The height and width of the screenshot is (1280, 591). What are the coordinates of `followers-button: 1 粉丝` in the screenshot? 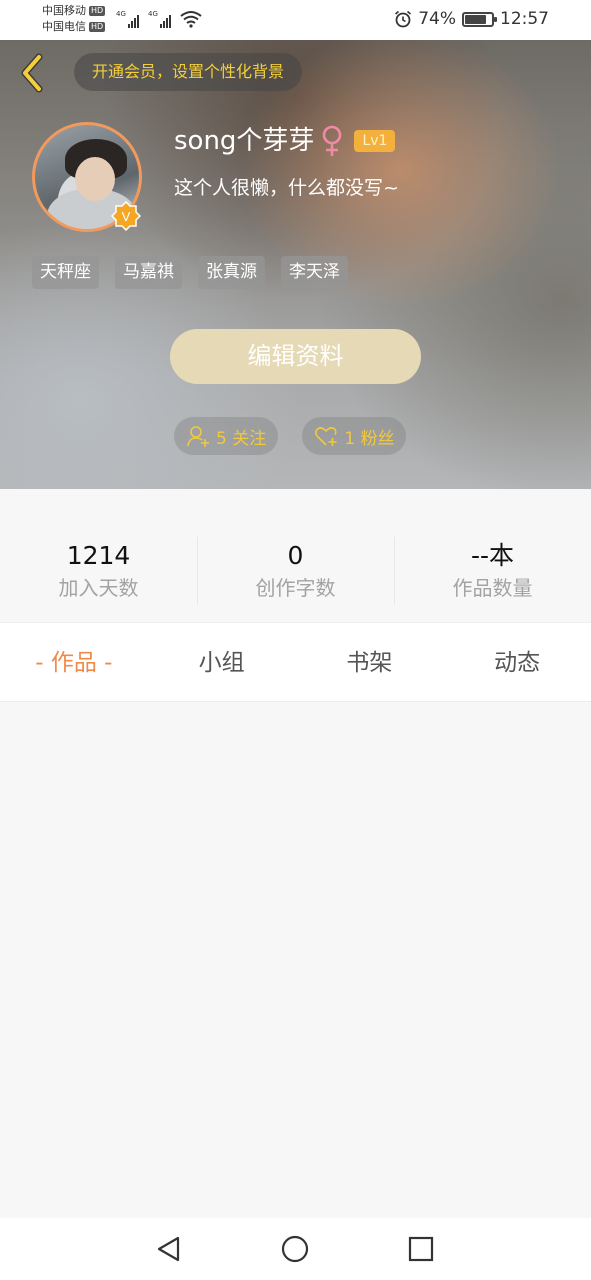 It's located at (354, 436).